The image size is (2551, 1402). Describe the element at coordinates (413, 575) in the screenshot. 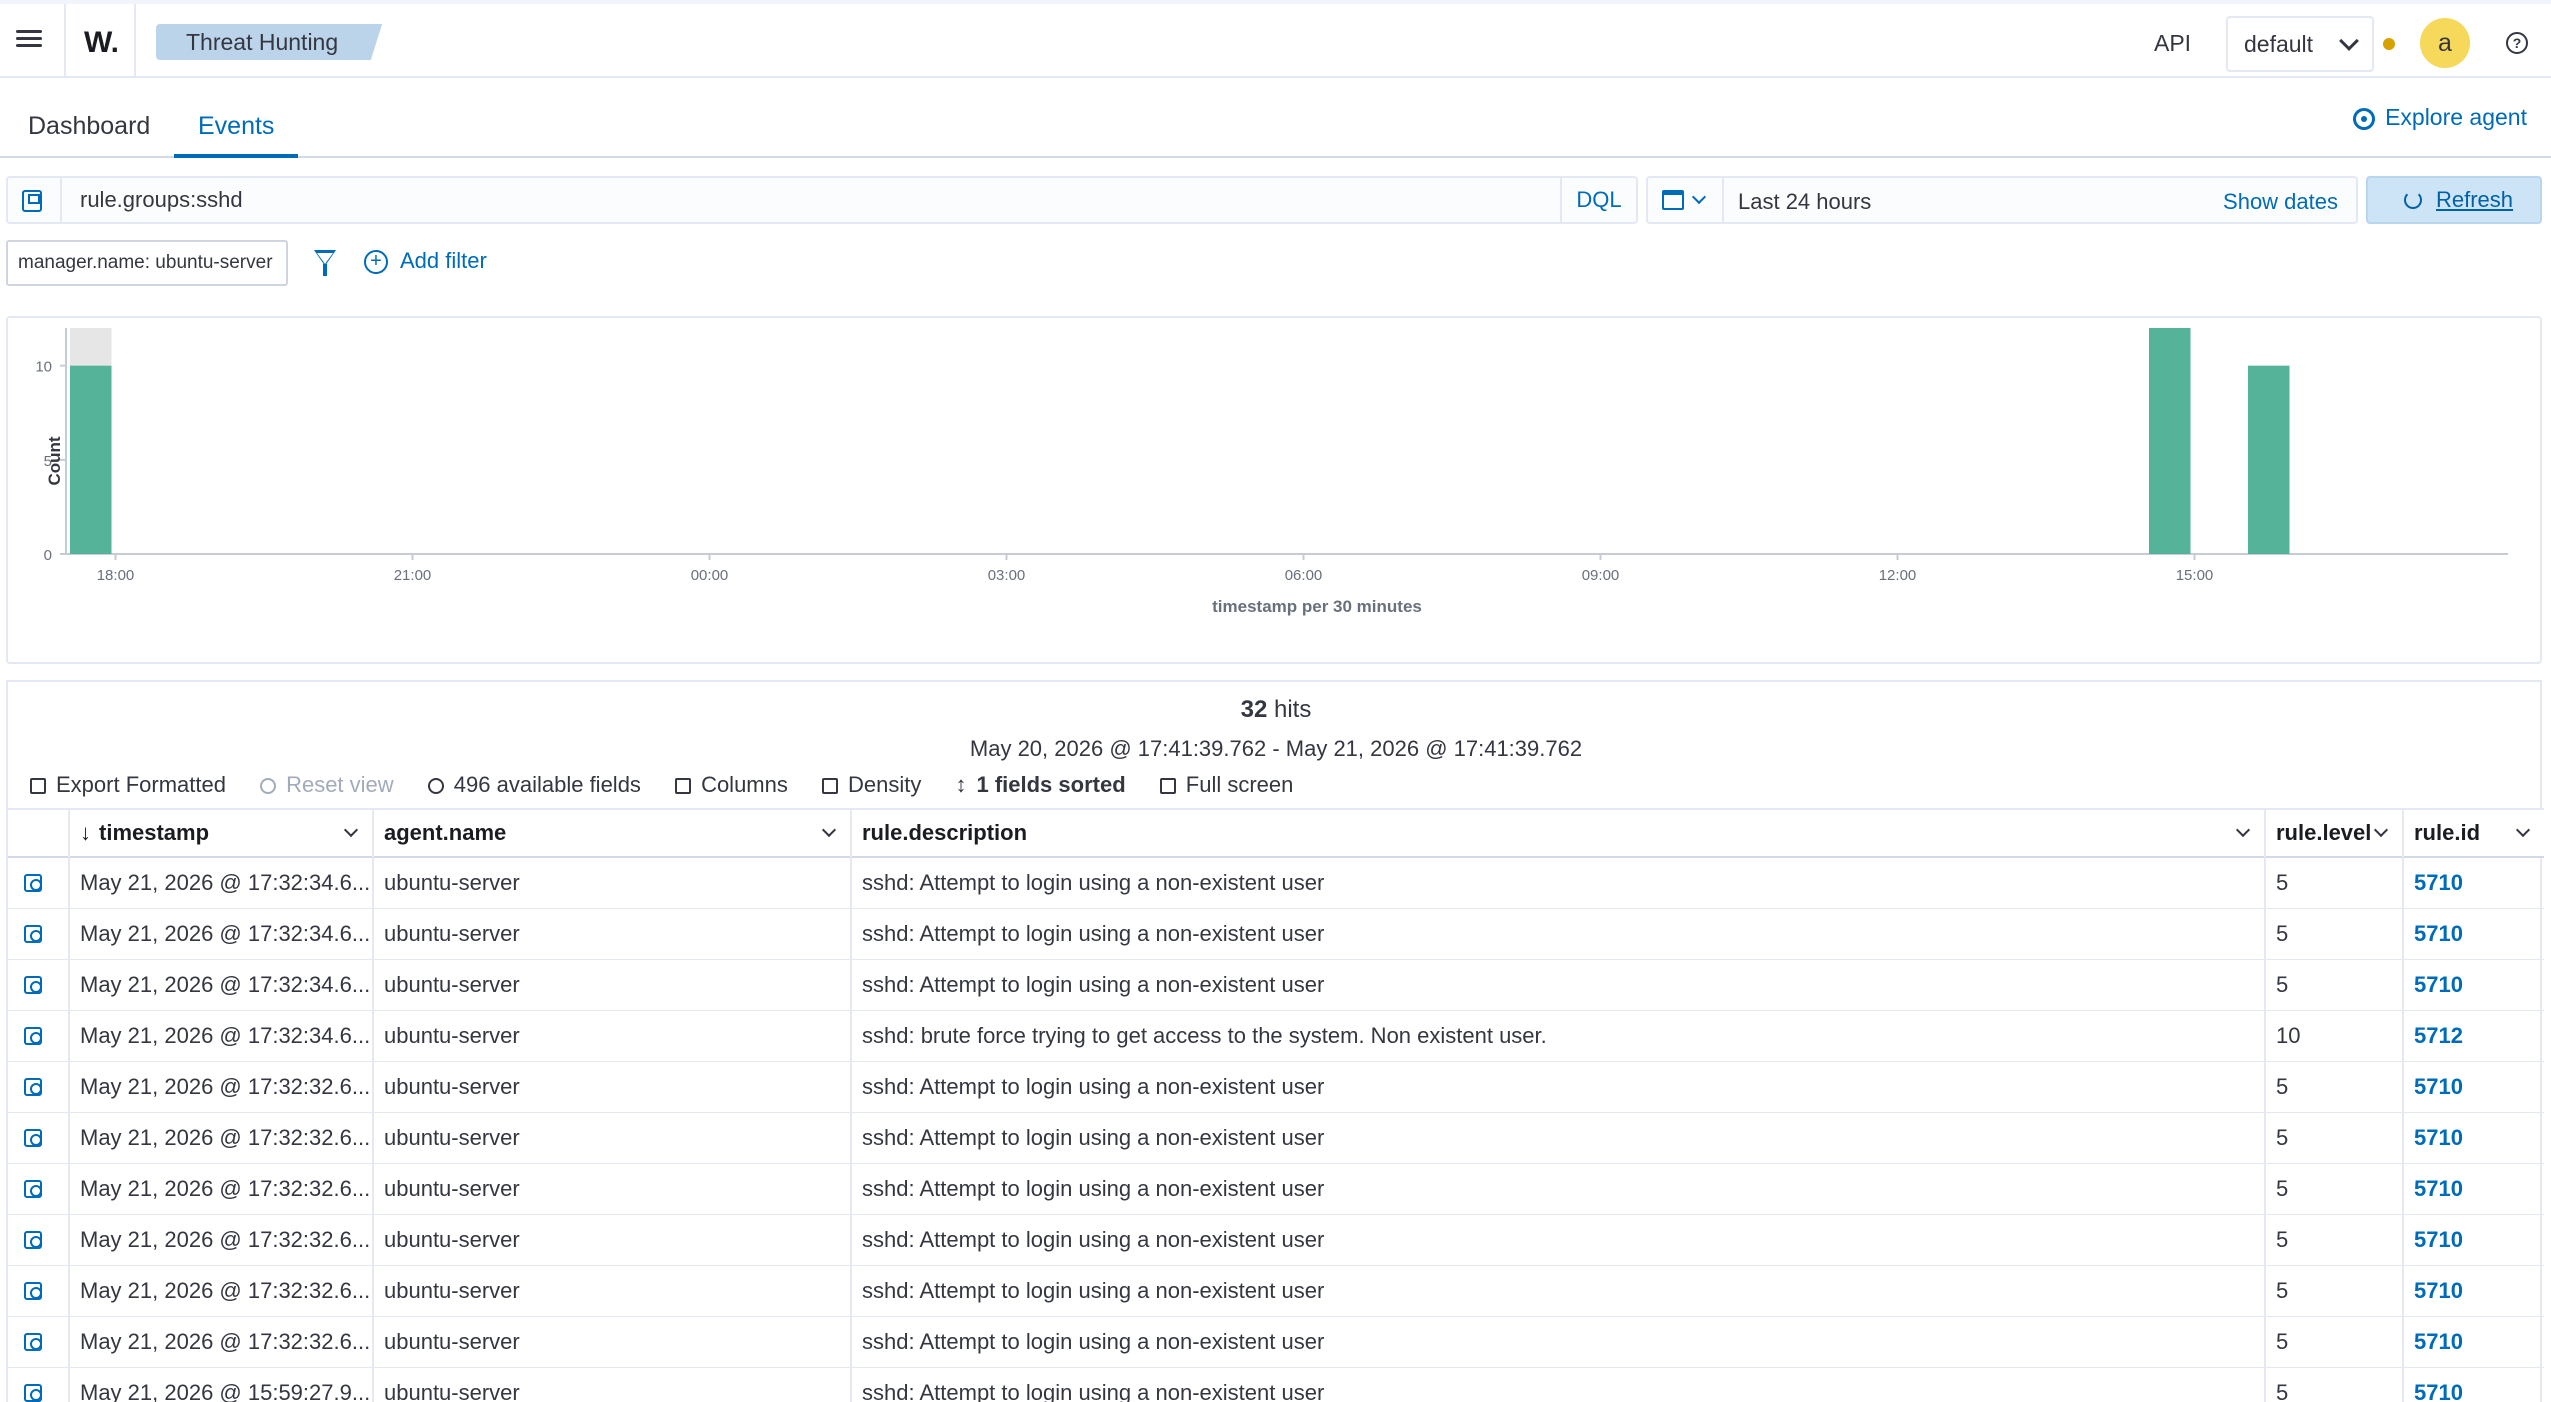

I see `x-tick-label: 21:00` at that location.